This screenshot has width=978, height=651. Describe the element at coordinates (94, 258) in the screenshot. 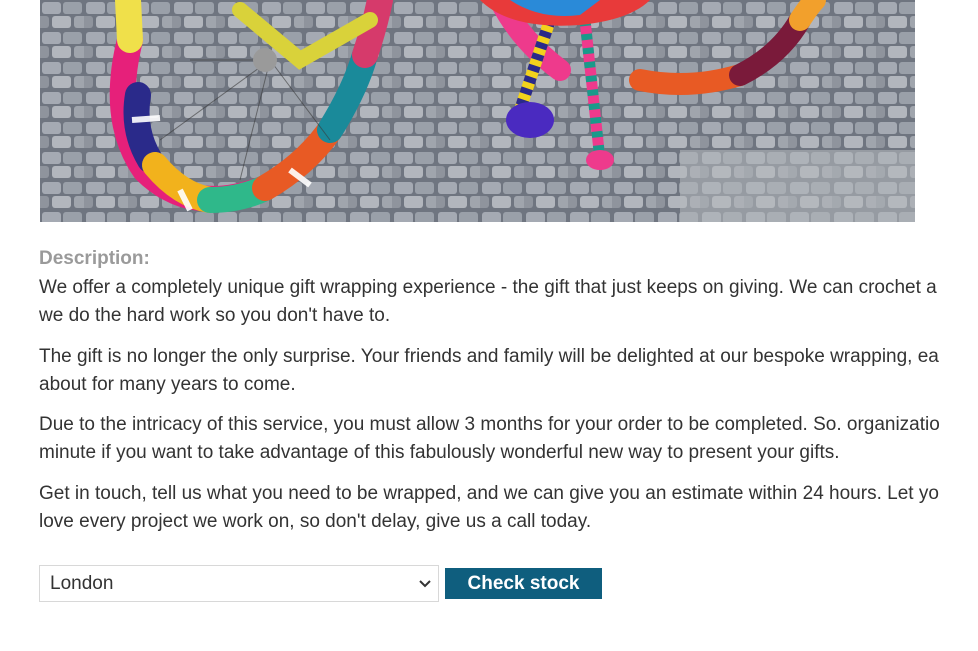

I see `description-label: Description:` at that location.